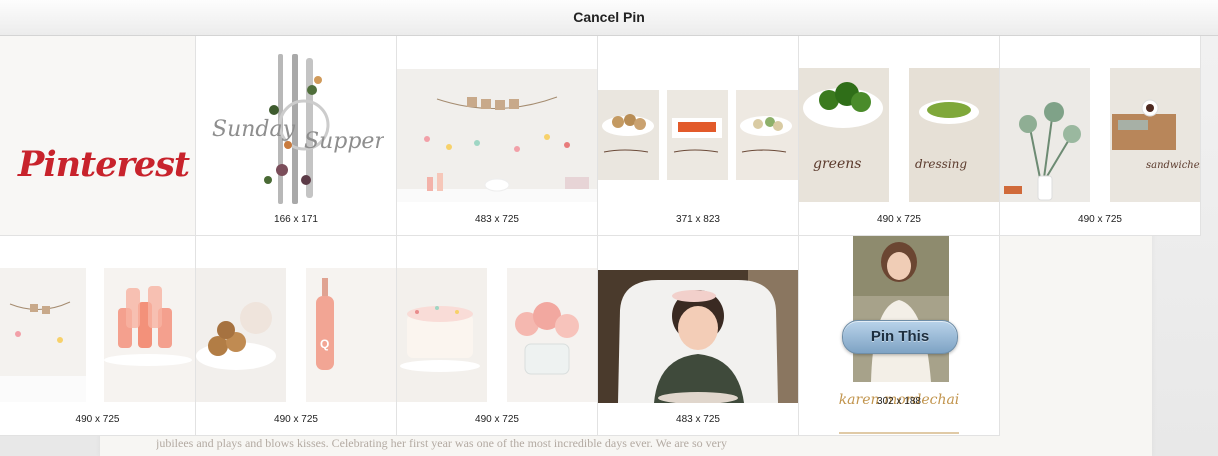  I want to click on portrait-image, so click(901, 309).